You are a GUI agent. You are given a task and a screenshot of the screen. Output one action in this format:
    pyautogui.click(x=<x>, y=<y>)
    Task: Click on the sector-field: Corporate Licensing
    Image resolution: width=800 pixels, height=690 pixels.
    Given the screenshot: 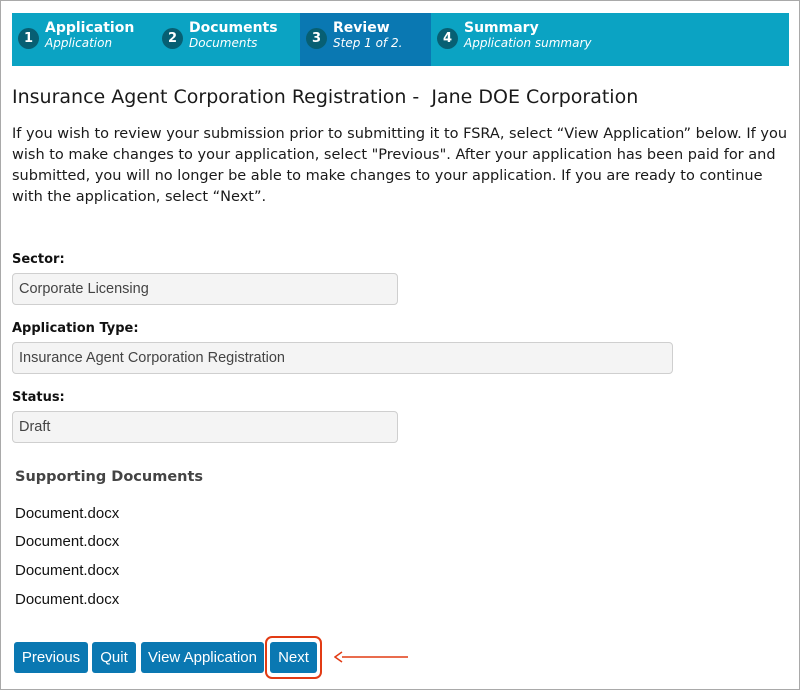 What is the action you would take?
    pyautogui.click(x=205, y=289)
    